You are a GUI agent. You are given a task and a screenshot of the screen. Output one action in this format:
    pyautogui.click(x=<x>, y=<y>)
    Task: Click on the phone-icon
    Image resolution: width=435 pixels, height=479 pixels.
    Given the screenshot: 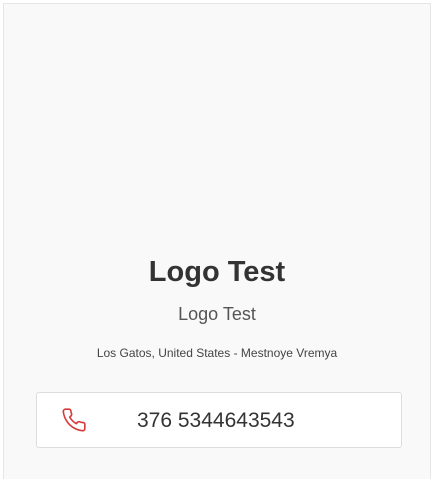 What is the action you would take?
    pyautogui.click(x=74, y=420)
    